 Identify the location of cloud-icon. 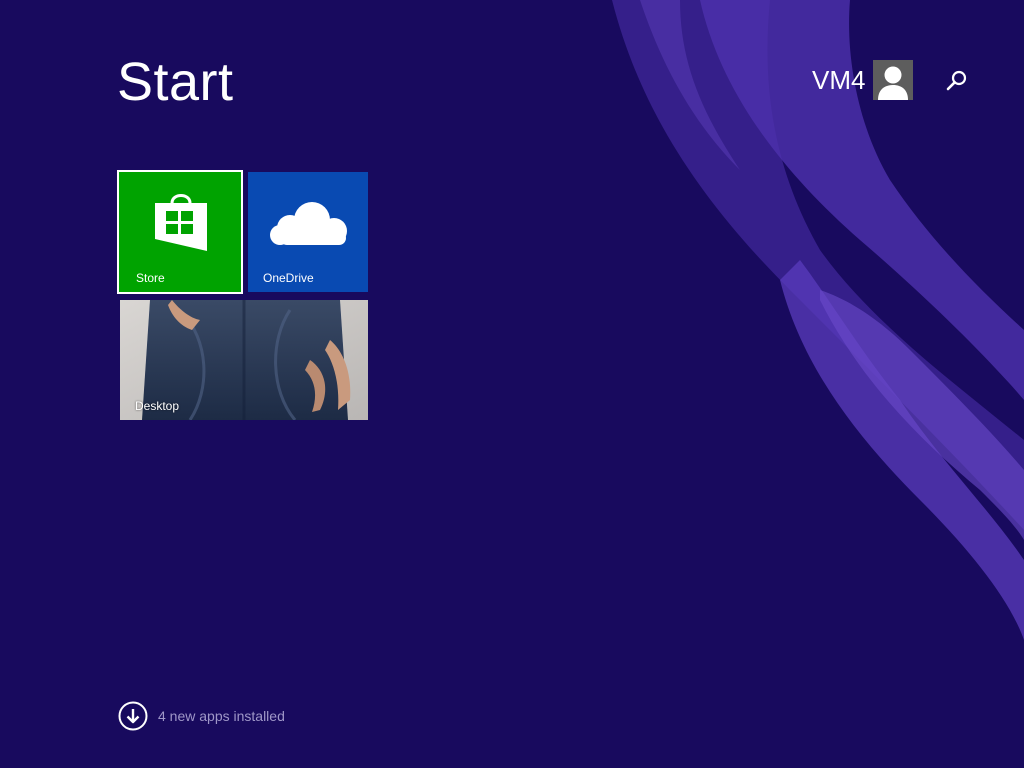
(308, 223).